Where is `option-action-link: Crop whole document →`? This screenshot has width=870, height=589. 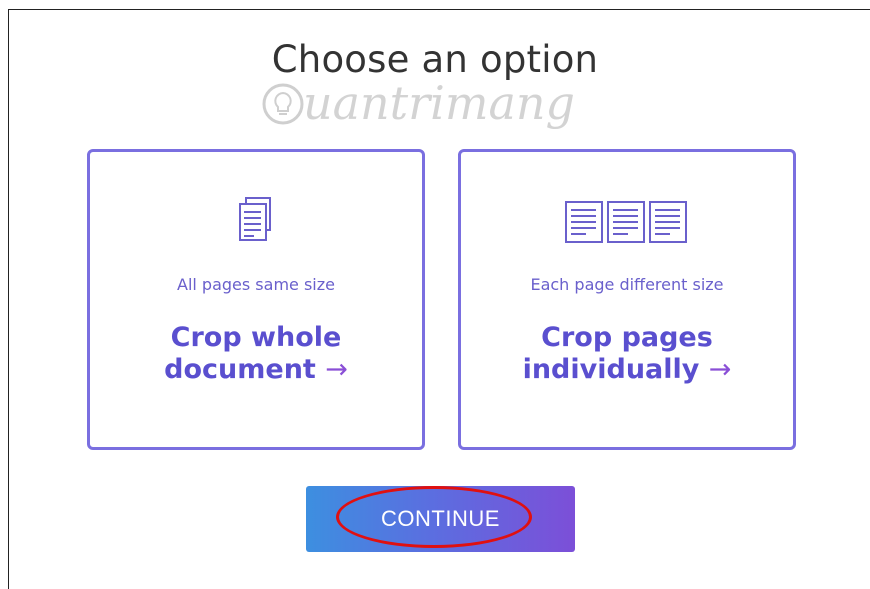
option-action-link: Crop whole document → is located at coordinates (256, 354).